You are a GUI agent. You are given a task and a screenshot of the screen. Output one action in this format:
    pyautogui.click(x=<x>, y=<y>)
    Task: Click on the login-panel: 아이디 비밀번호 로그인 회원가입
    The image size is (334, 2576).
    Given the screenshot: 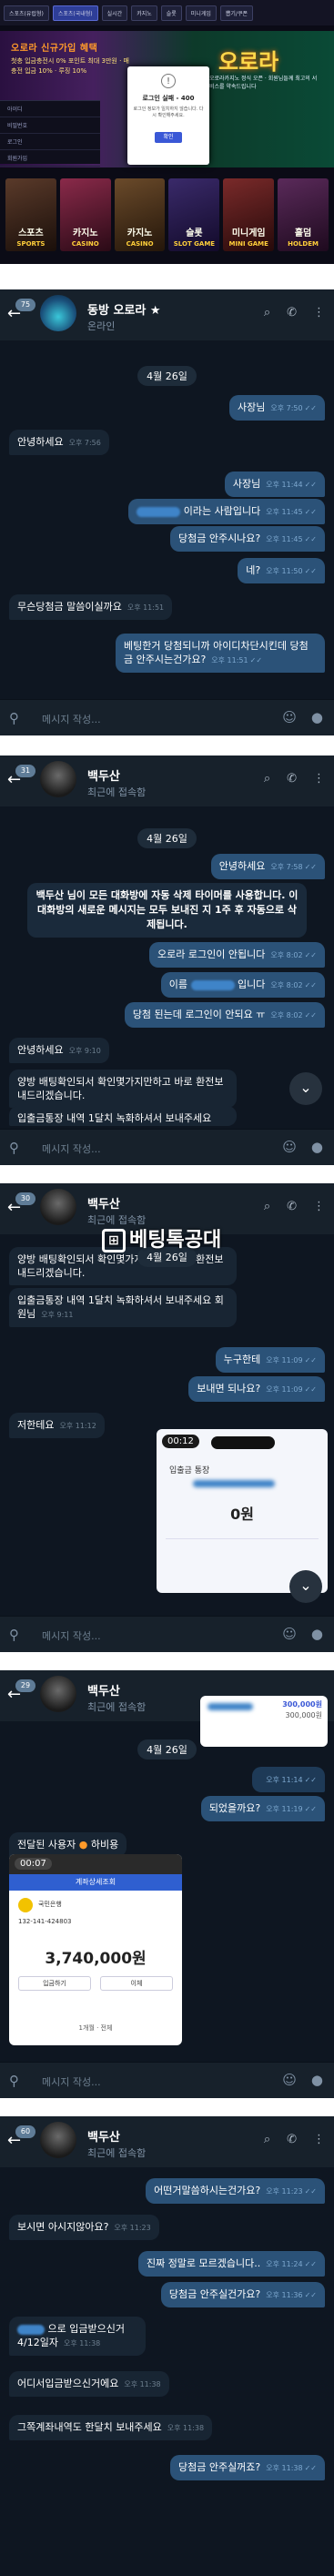 What is the action you would take?
    pyautogui.click(x=50, y=133)
    